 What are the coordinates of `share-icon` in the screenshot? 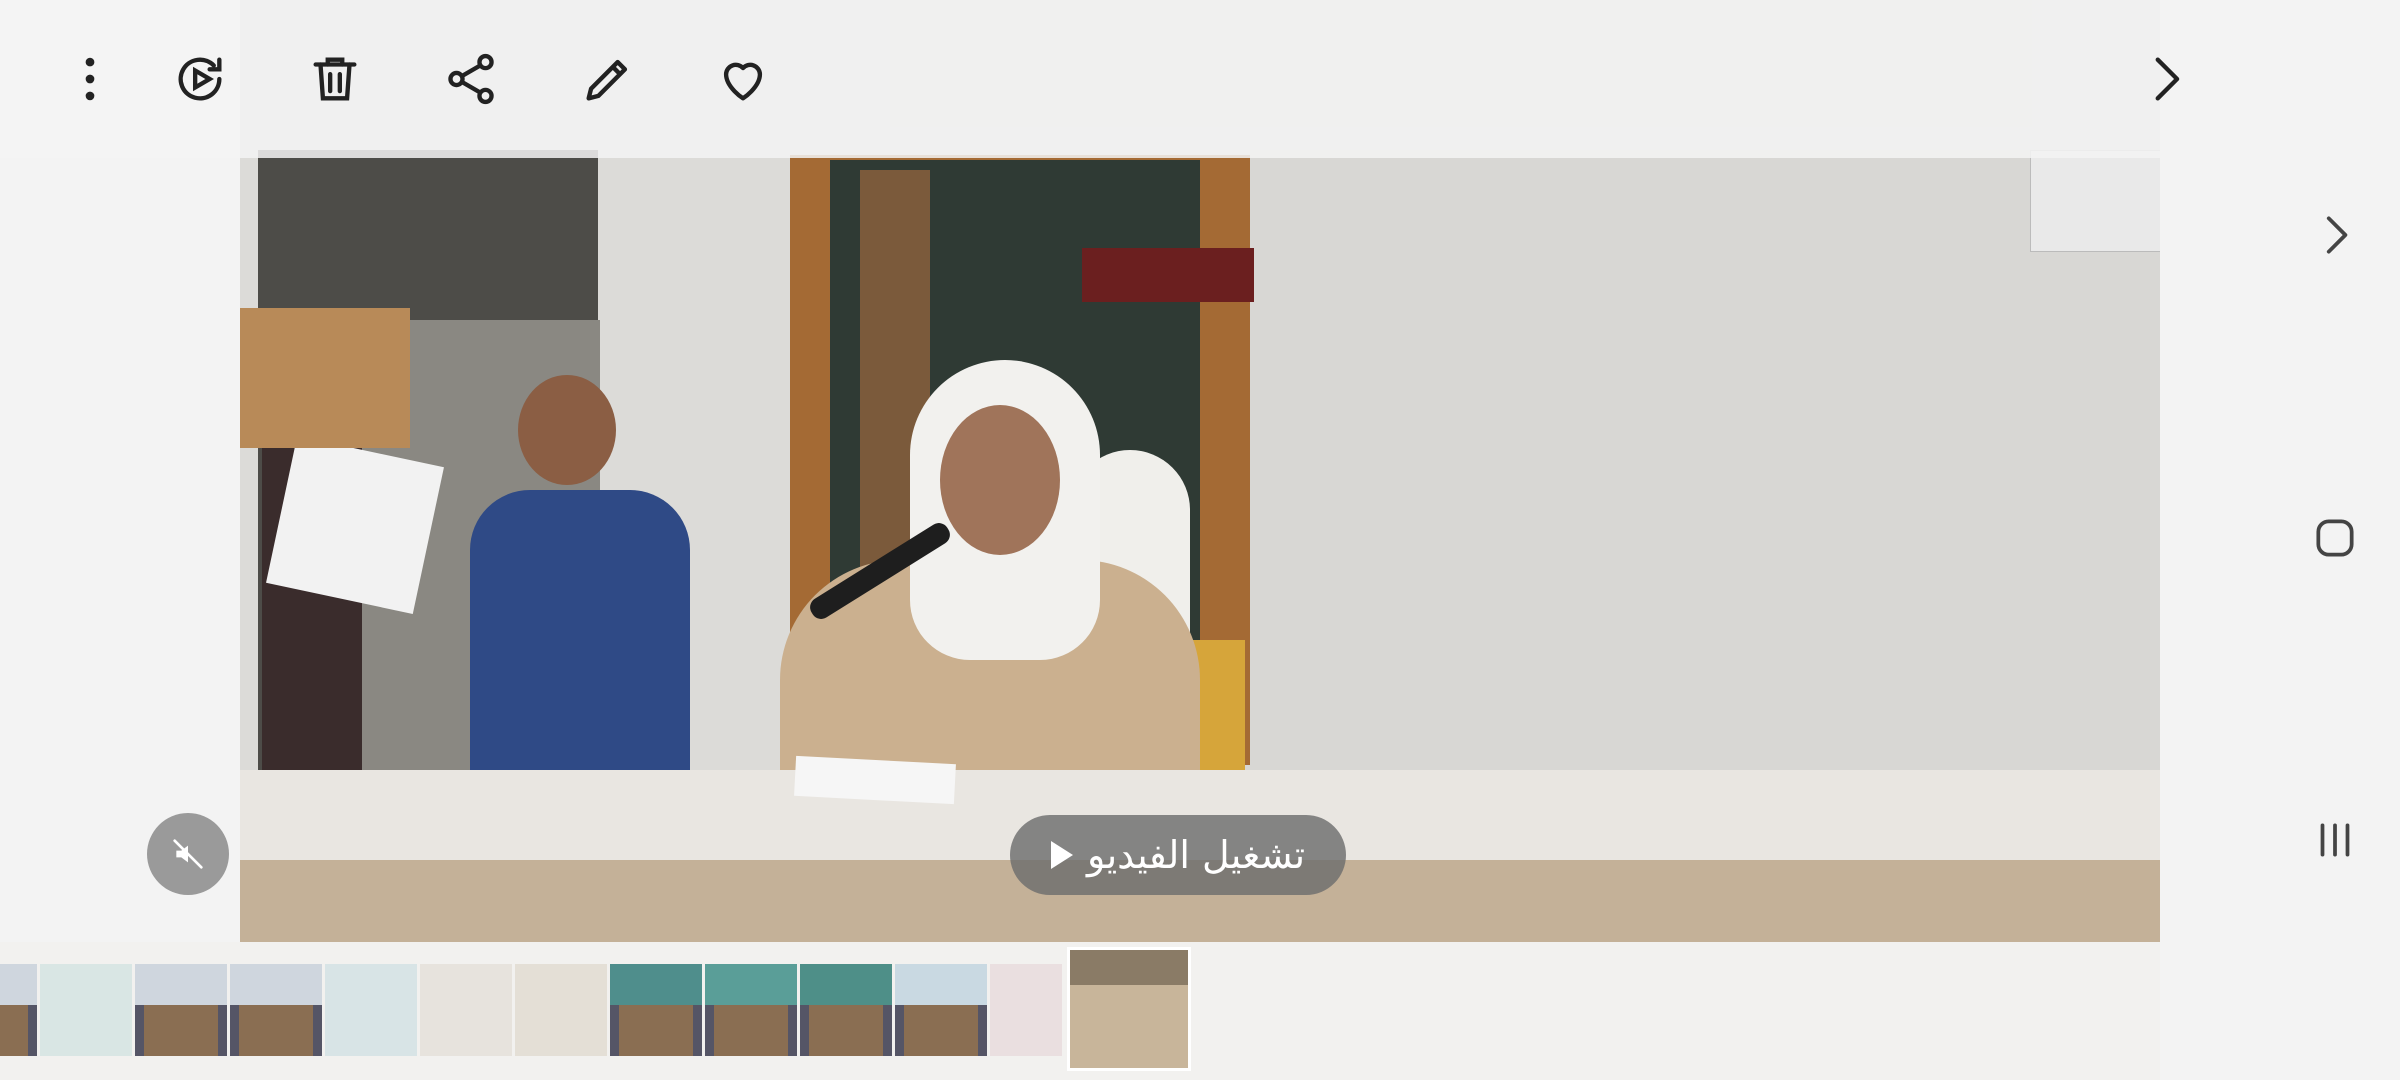 It's located at (471, 79).